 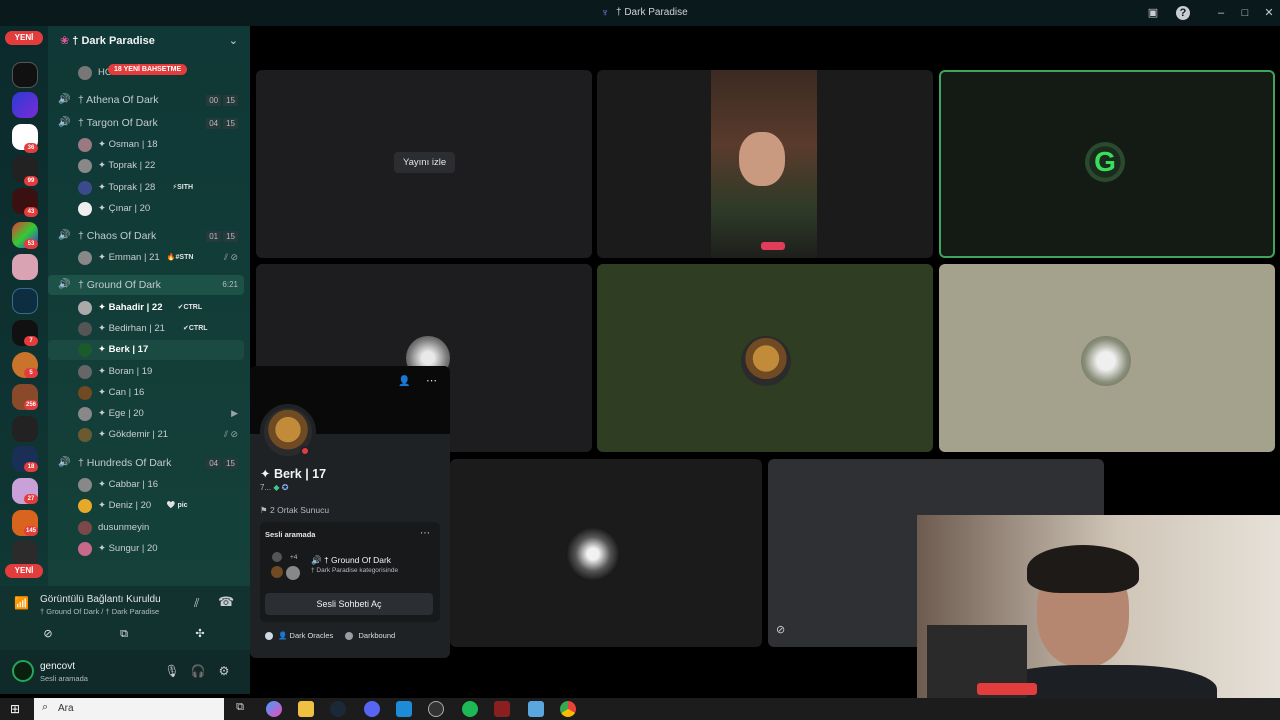 What do you see at coordinates (274, 709) in the screenshot?
I see `copilot-icon` at bounding box center [274, 709].